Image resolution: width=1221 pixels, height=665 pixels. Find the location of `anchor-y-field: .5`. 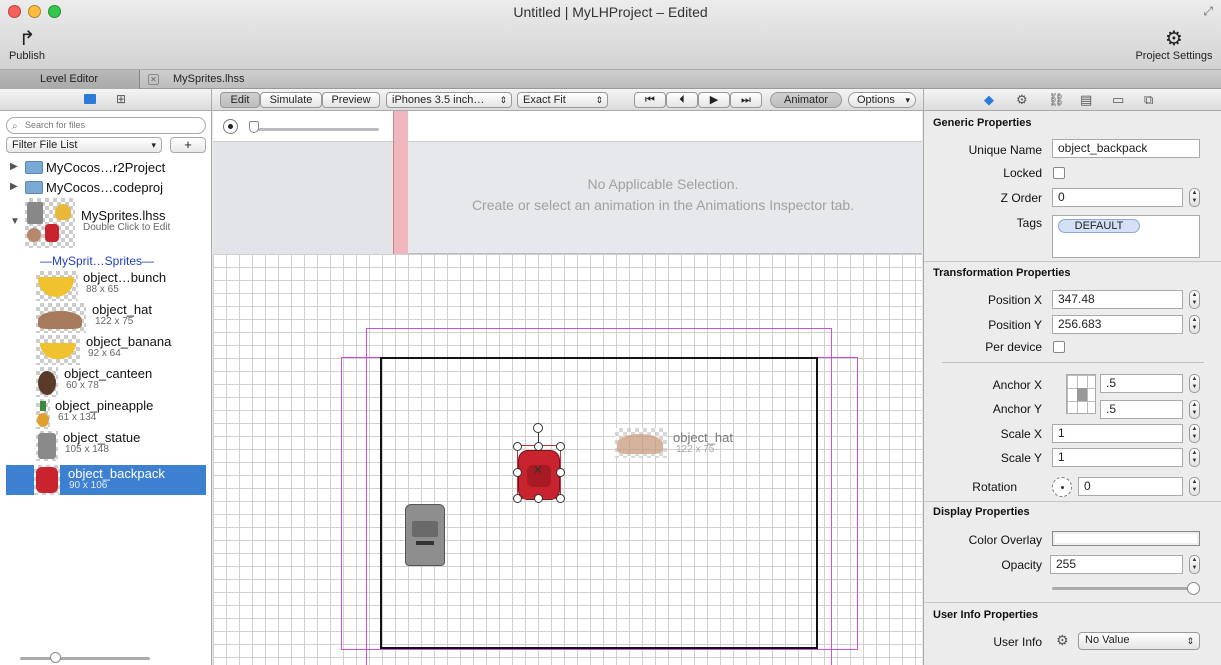

anchor-y-field: .5 is located at coordinates (1141, 409).